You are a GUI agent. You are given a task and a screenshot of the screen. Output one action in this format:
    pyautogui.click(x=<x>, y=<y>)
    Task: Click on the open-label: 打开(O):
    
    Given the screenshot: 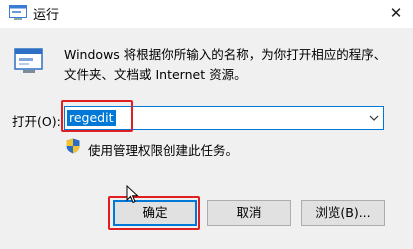 What is the action you would take?
    pyautogui.click(x=36, y=121)
    